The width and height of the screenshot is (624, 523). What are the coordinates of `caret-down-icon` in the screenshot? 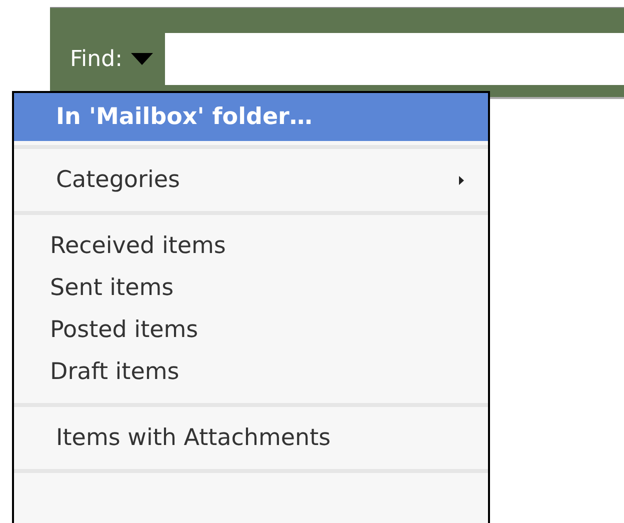 It's located at (141, 59).